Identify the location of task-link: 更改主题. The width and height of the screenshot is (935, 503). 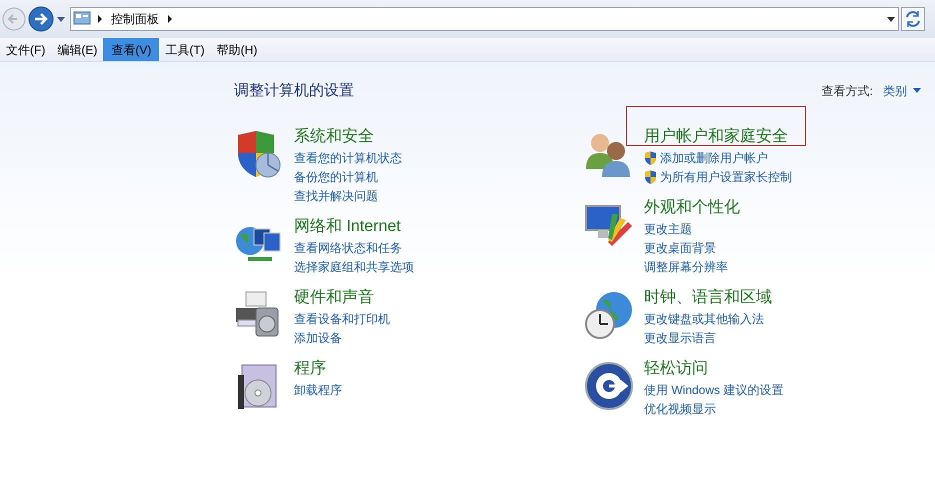
(668, 229).